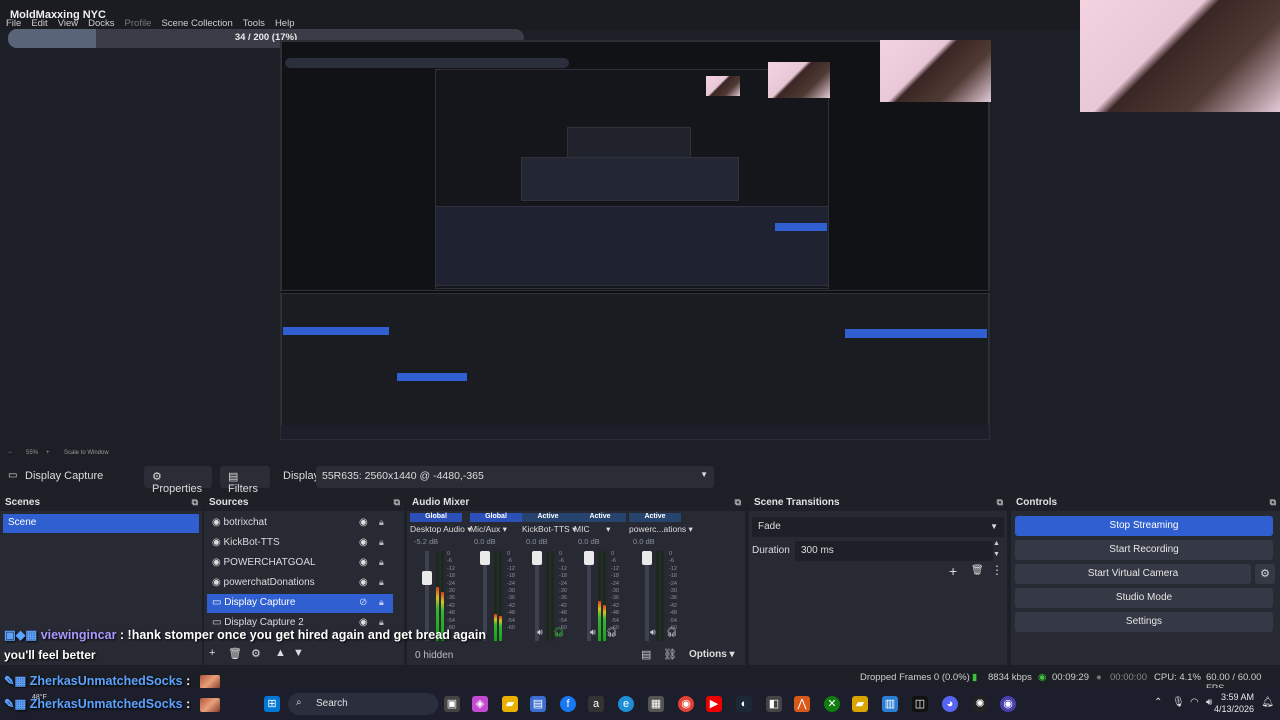  Describe the element at coordinates (68, 23) in the screenshot. I see `menu-view: View` at that location.